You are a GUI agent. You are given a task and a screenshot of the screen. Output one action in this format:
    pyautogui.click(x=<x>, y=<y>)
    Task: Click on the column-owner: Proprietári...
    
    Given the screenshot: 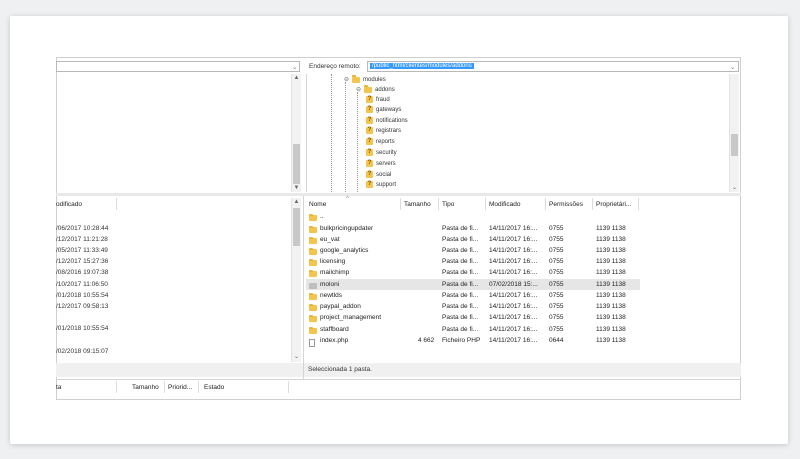 What is the action you would take?
    pyautogui.click(x=613, y=204)
    